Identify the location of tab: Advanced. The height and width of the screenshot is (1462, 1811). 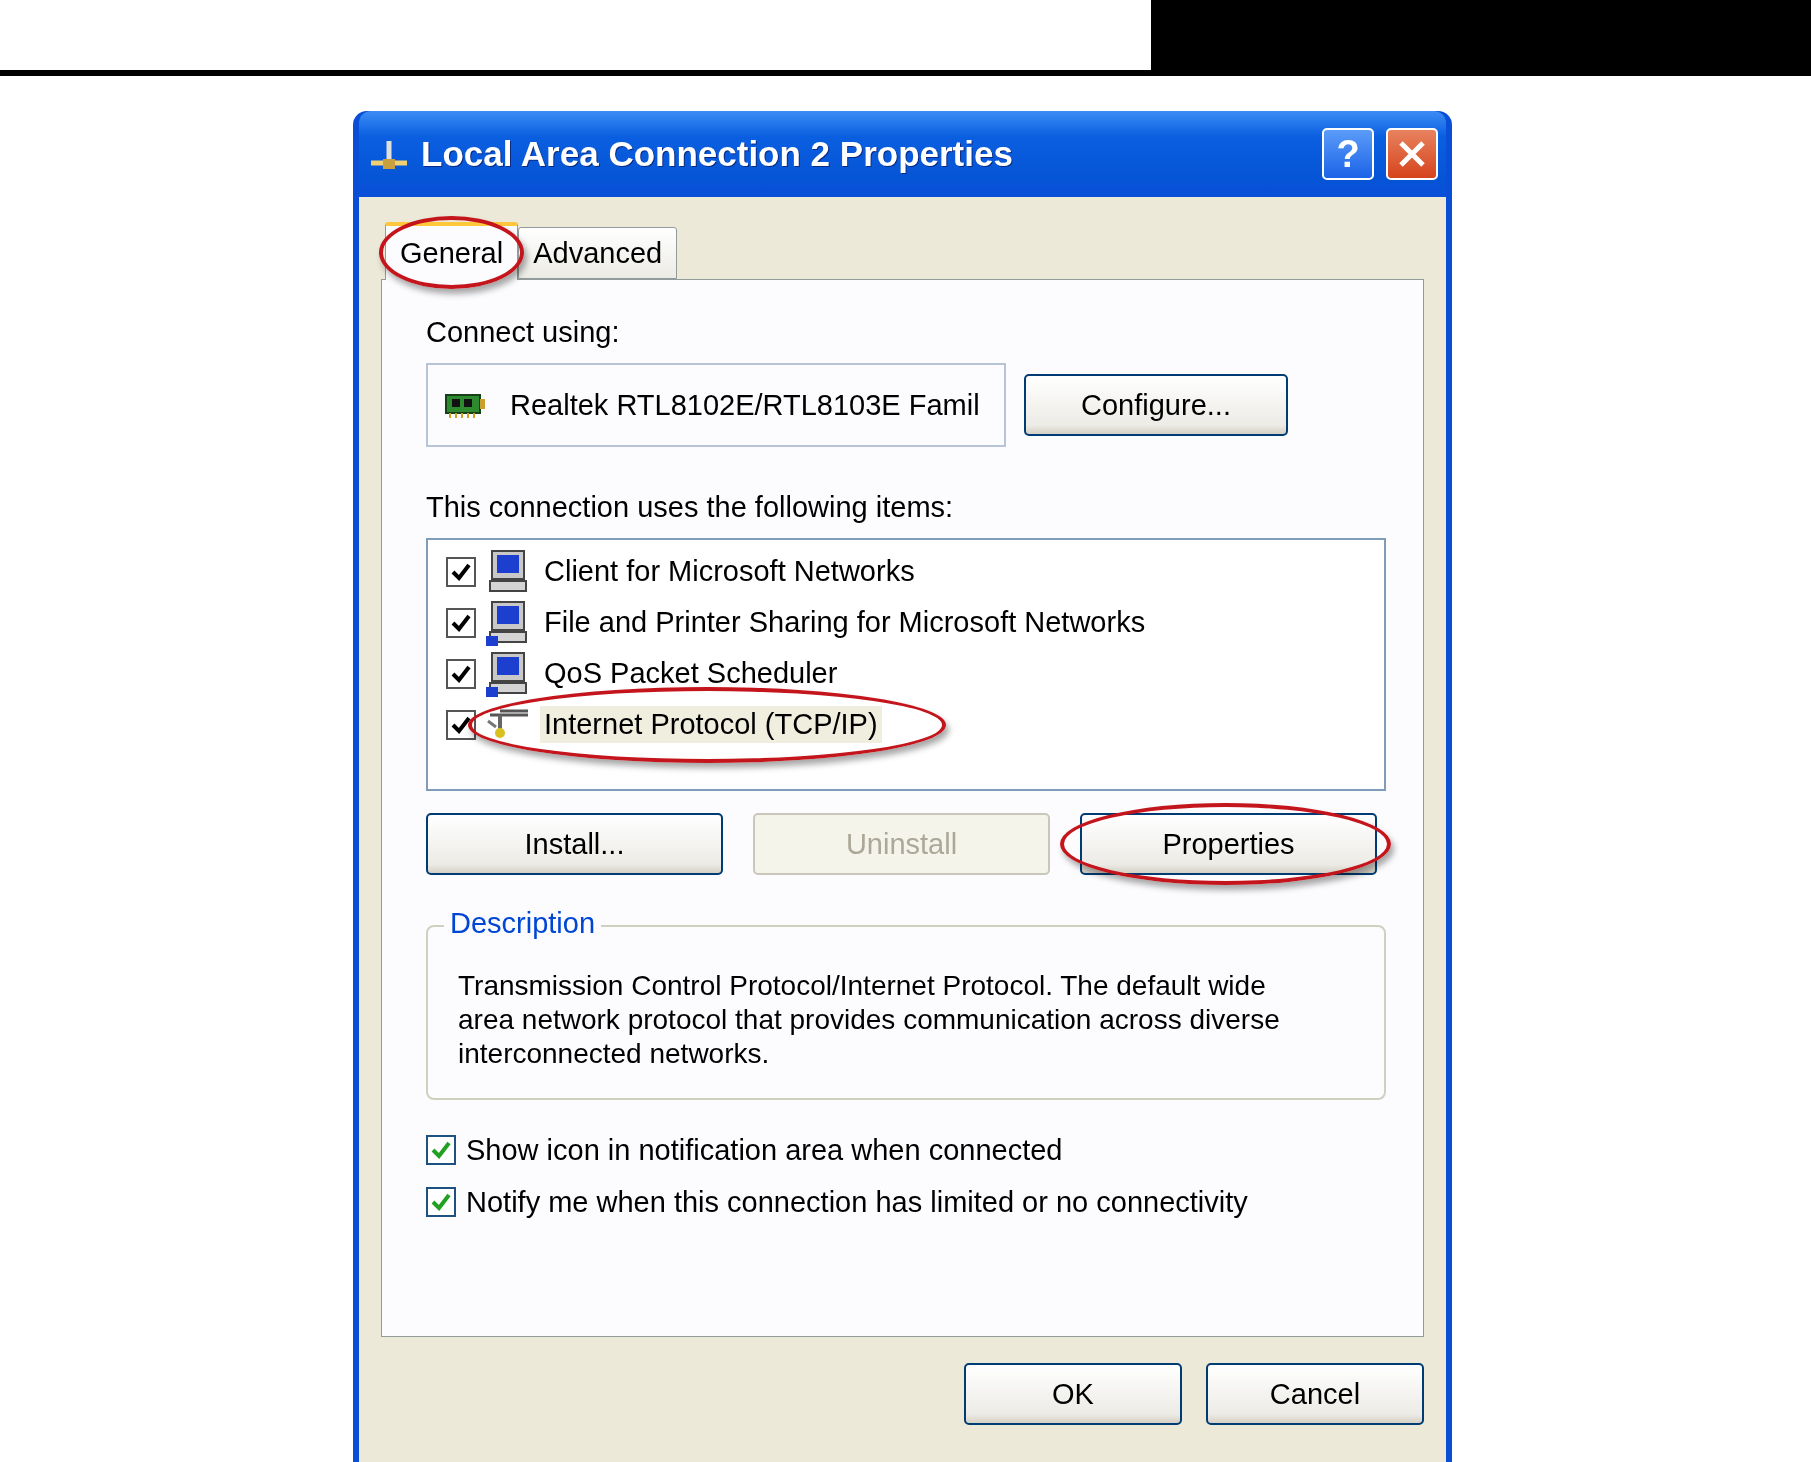
(598, 253).